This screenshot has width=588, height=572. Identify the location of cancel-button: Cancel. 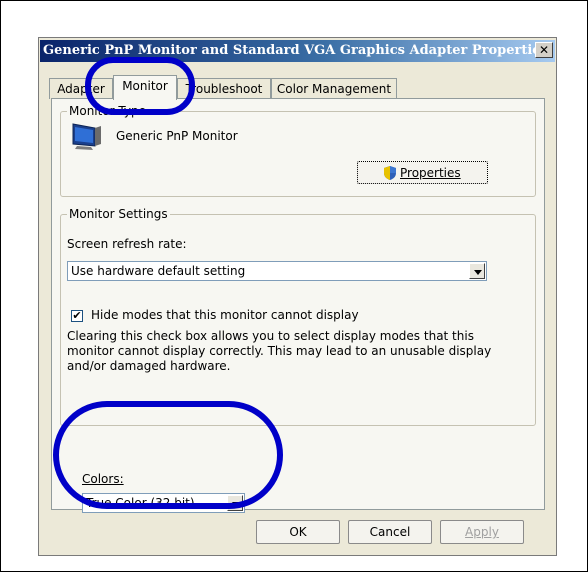
(390, 532).